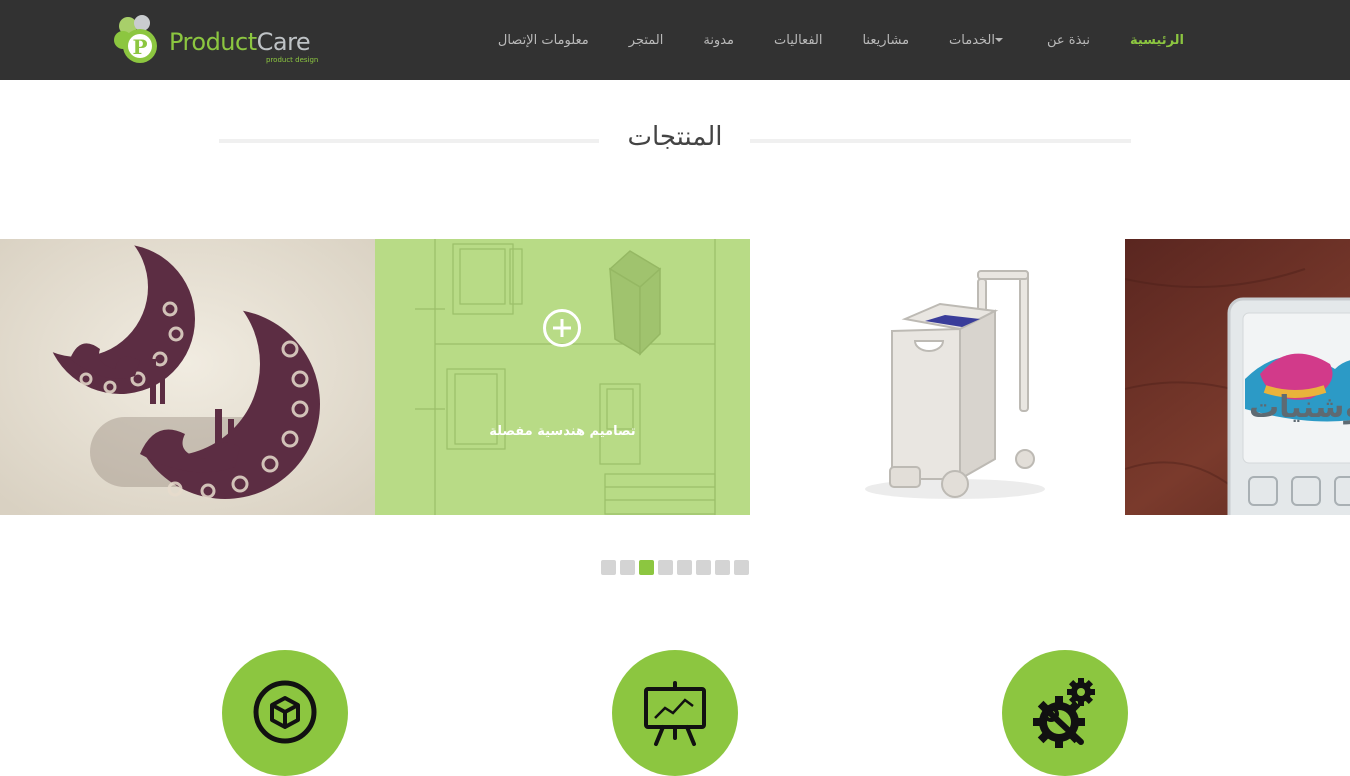 The height and width of the screenshot is (776, 1350). What do you see at coordinates (283, 42) in the screenshot?
I see `brand-name-care: Care` at bounding box center [283, 42].